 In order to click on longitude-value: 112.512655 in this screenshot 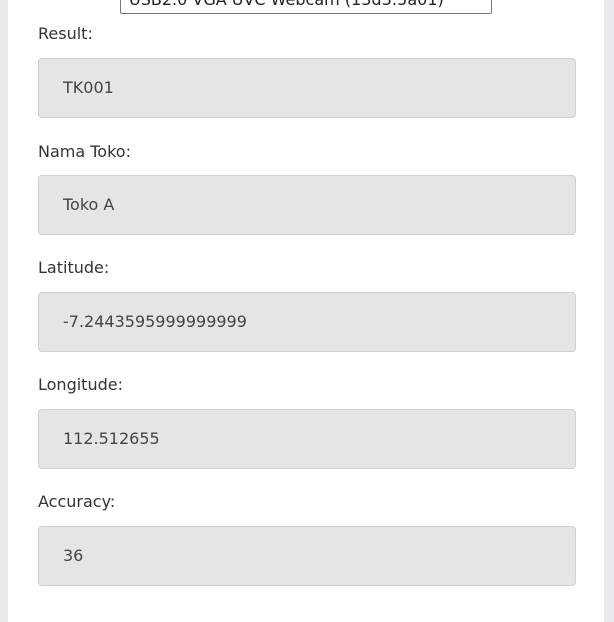, I will do `click(307, 439)`.